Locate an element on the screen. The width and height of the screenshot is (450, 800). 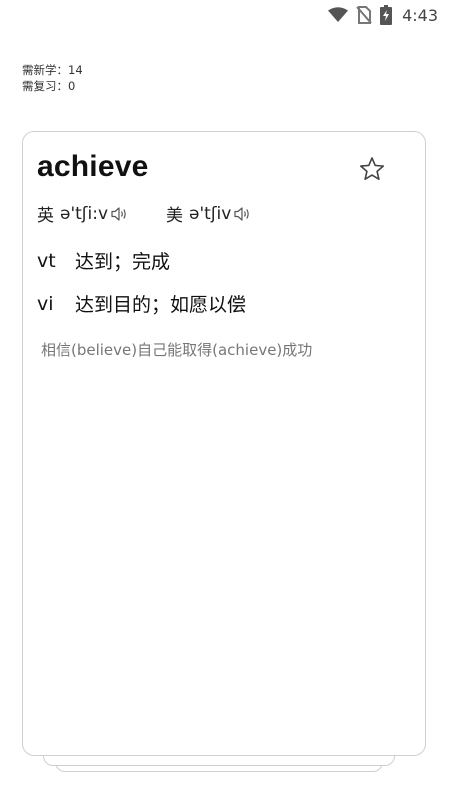
pronunciation-row: 英 ə'tʃi:v 美 ə'tʃiv is located at coordinates (144, 213).